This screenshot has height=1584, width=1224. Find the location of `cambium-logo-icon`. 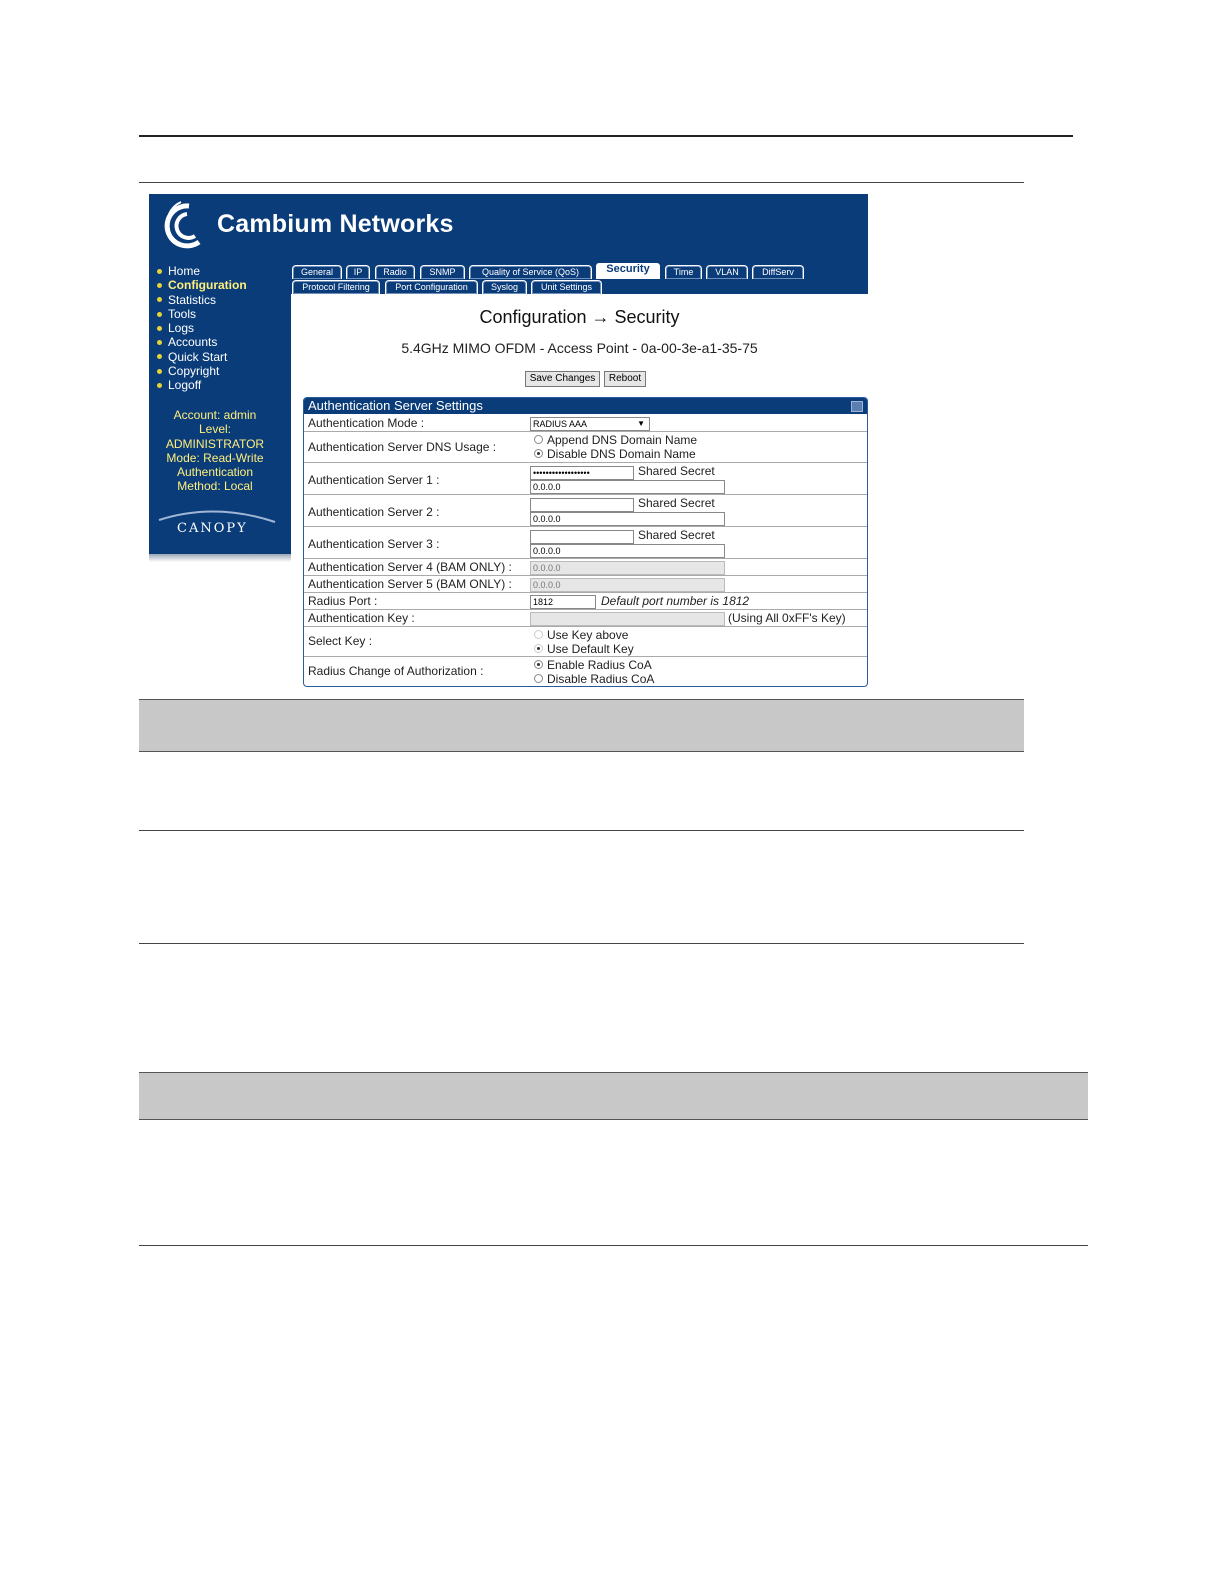

cambium-logo-icon is located at coordinates (182, 225).